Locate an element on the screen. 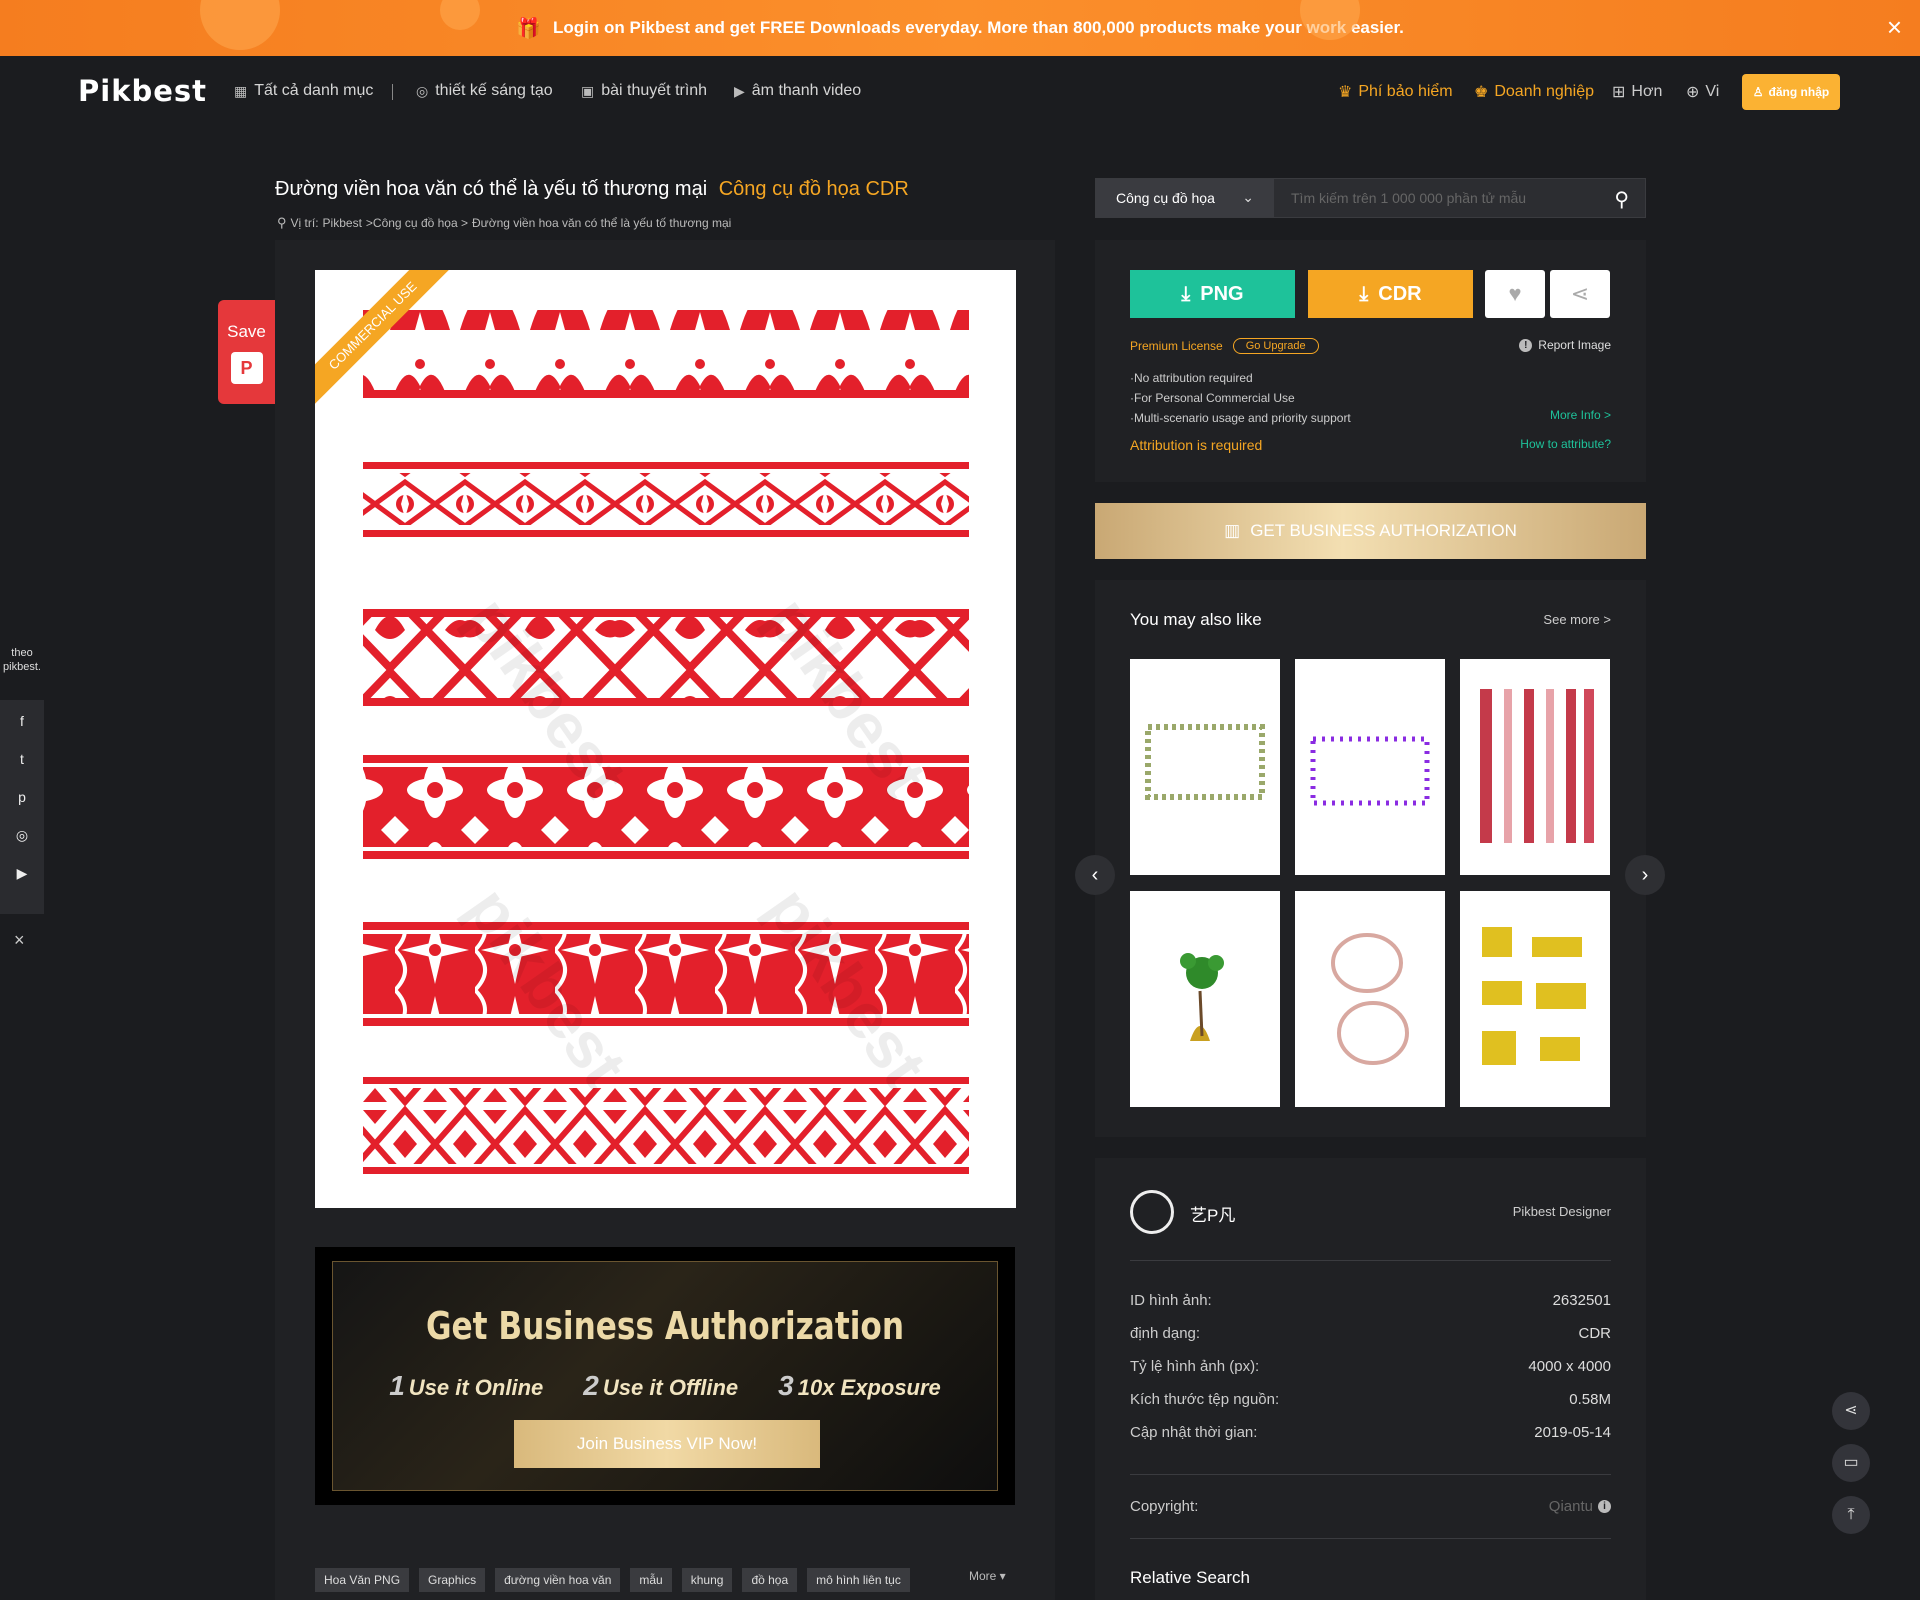 This screenshot has height=1600, width=1920. related-thumbnail-image is located at coordinates (1205, 762).